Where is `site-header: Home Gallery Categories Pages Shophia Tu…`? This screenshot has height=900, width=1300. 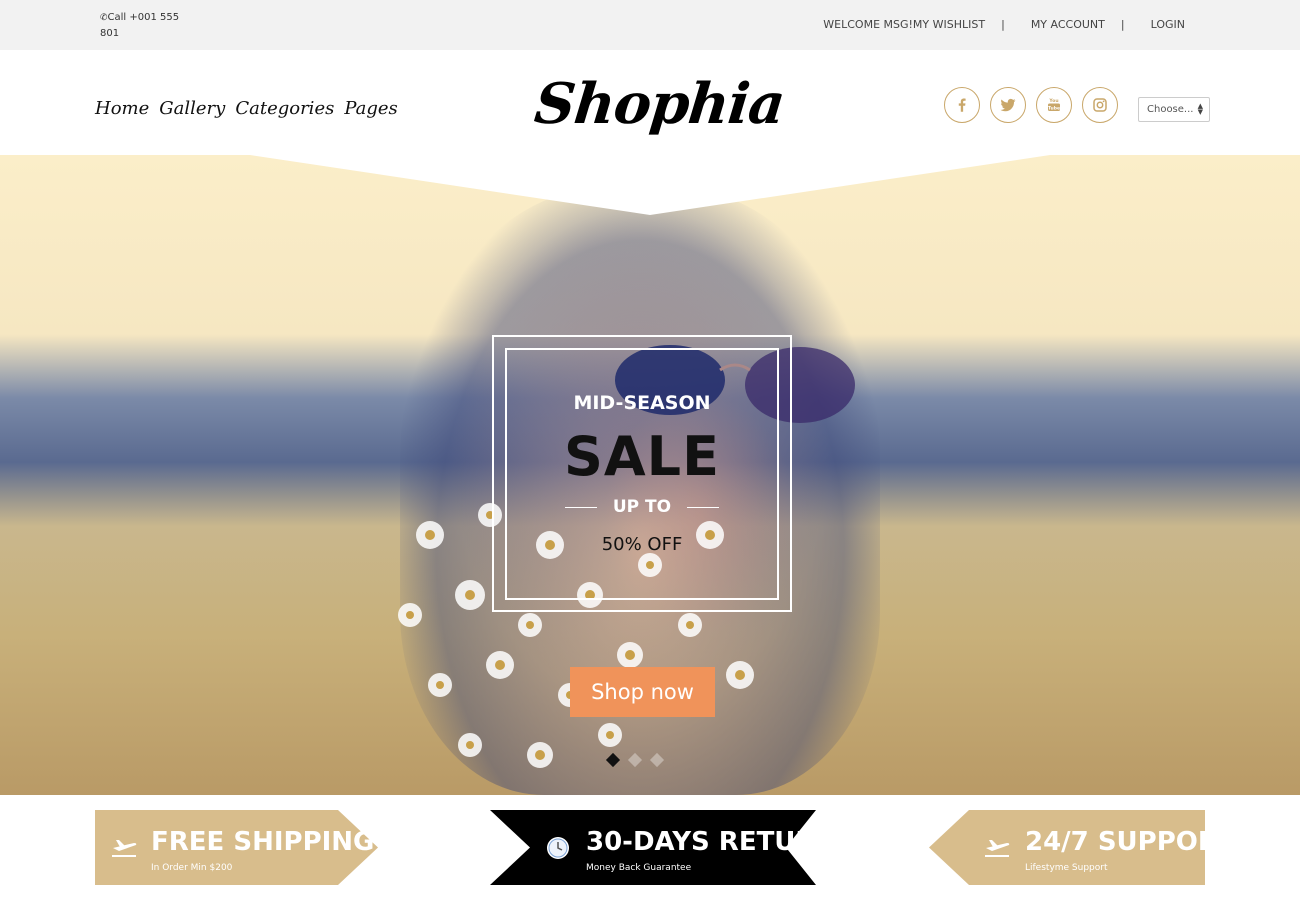
site-header: Home Gallery Categories Pages Shophia Tu… is located at coordinates (650, 102).